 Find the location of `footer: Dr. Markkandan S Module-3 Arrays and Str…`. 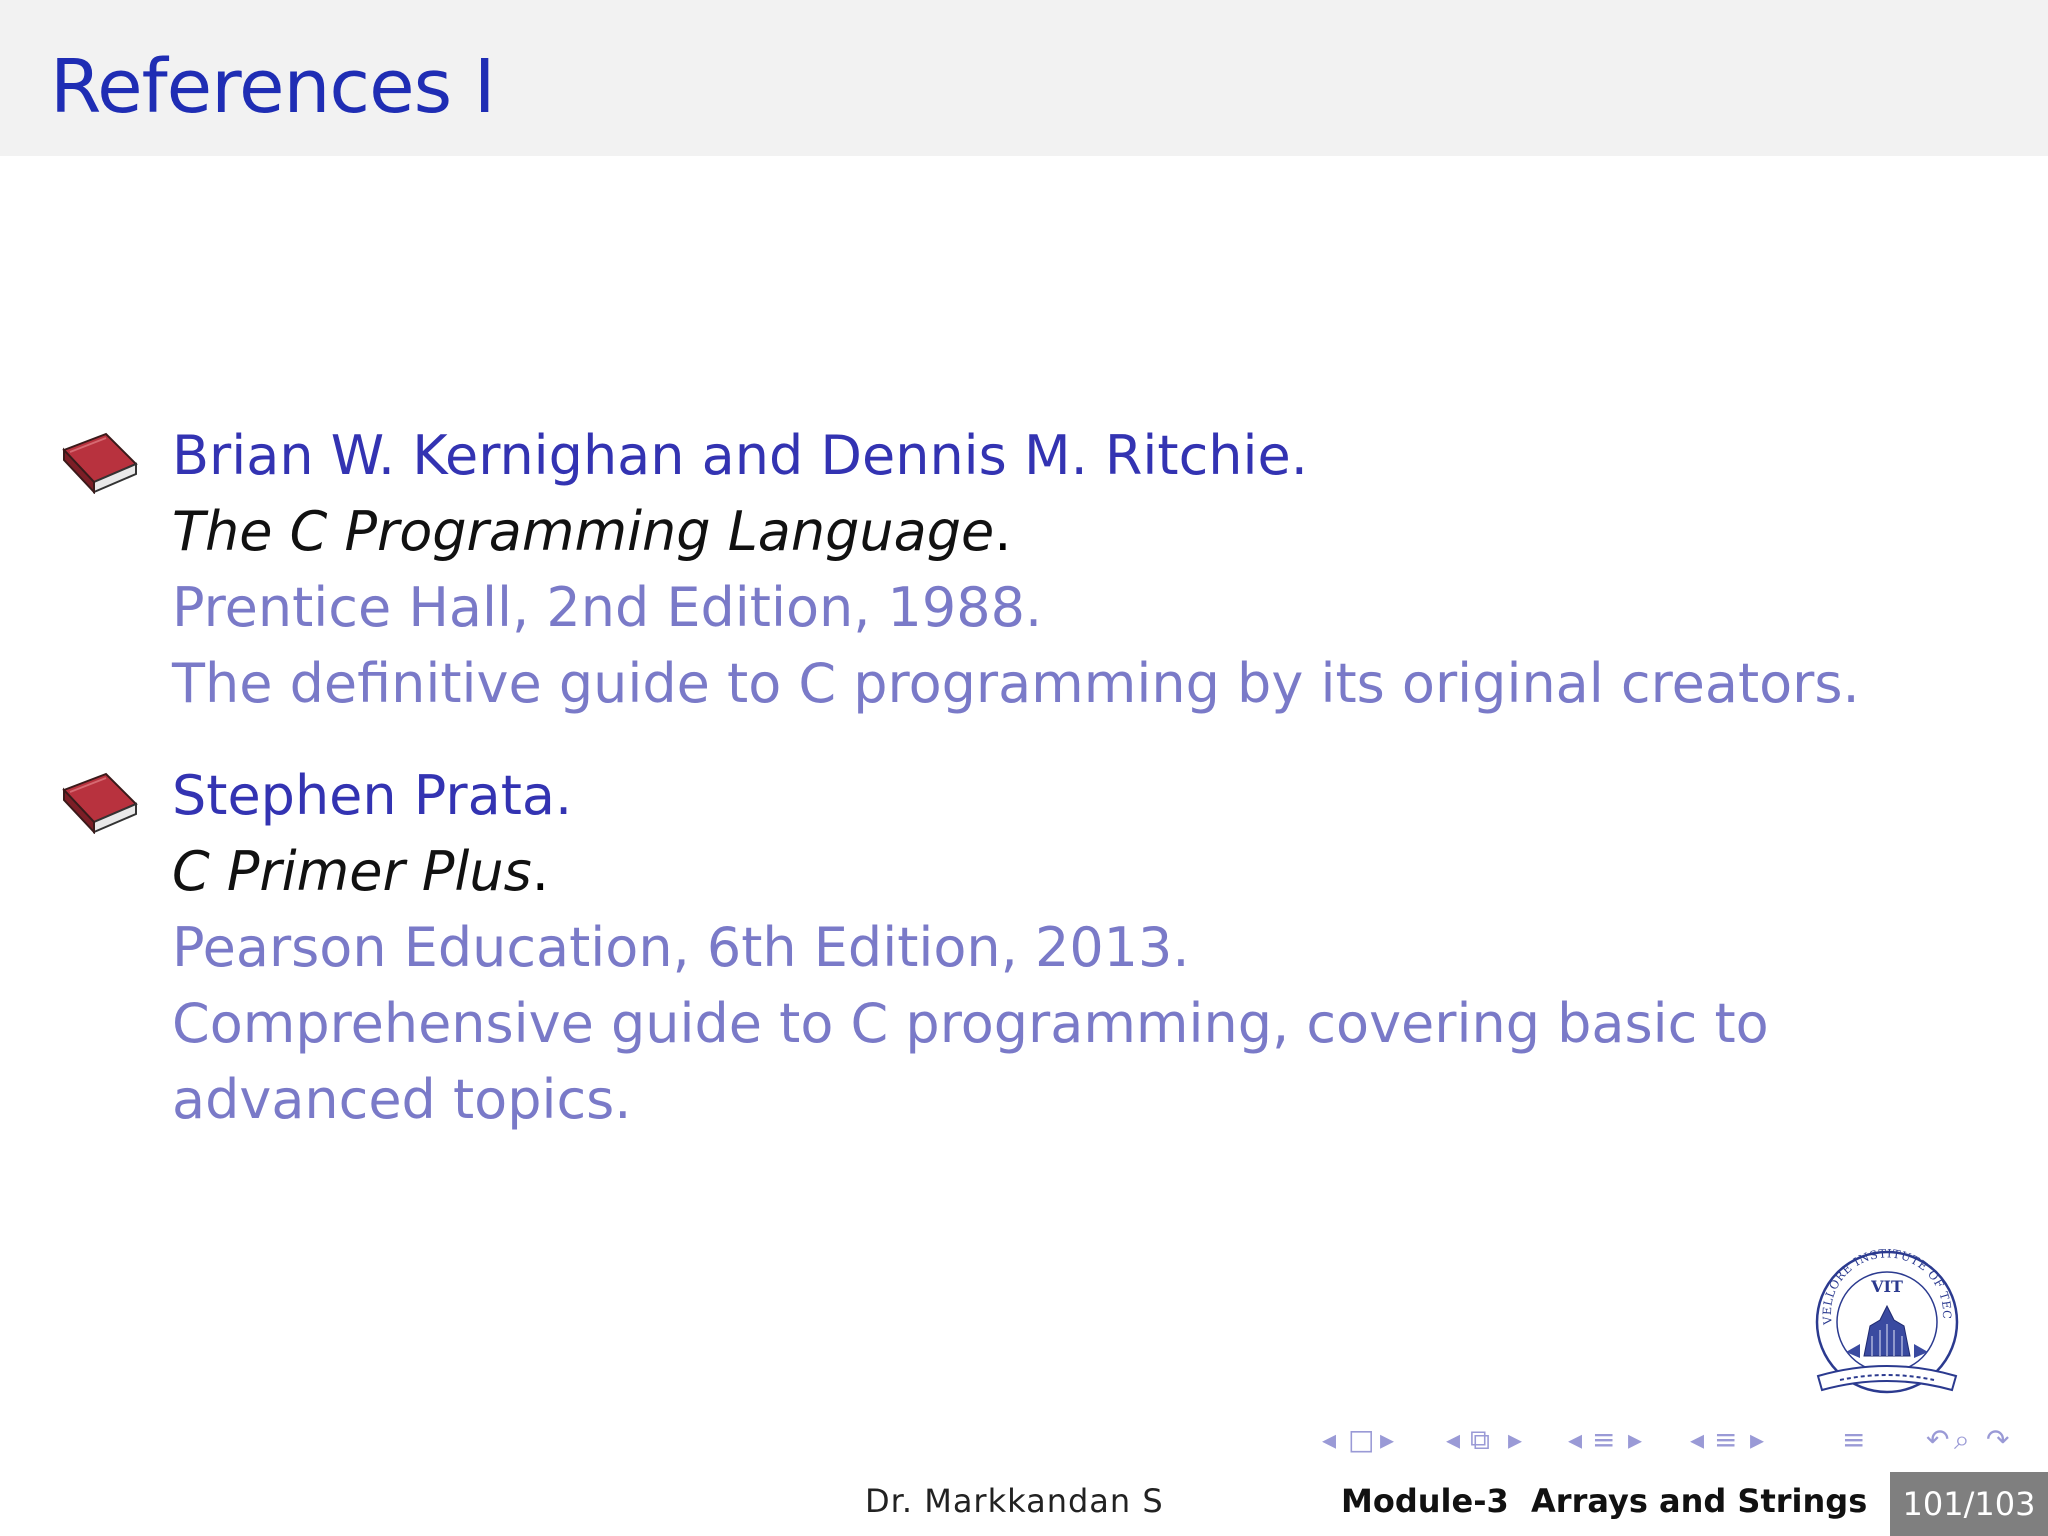

footer: Dr. Markkandan S Module-3 Arrays and Str… is located at coordinates (1024, 1504).